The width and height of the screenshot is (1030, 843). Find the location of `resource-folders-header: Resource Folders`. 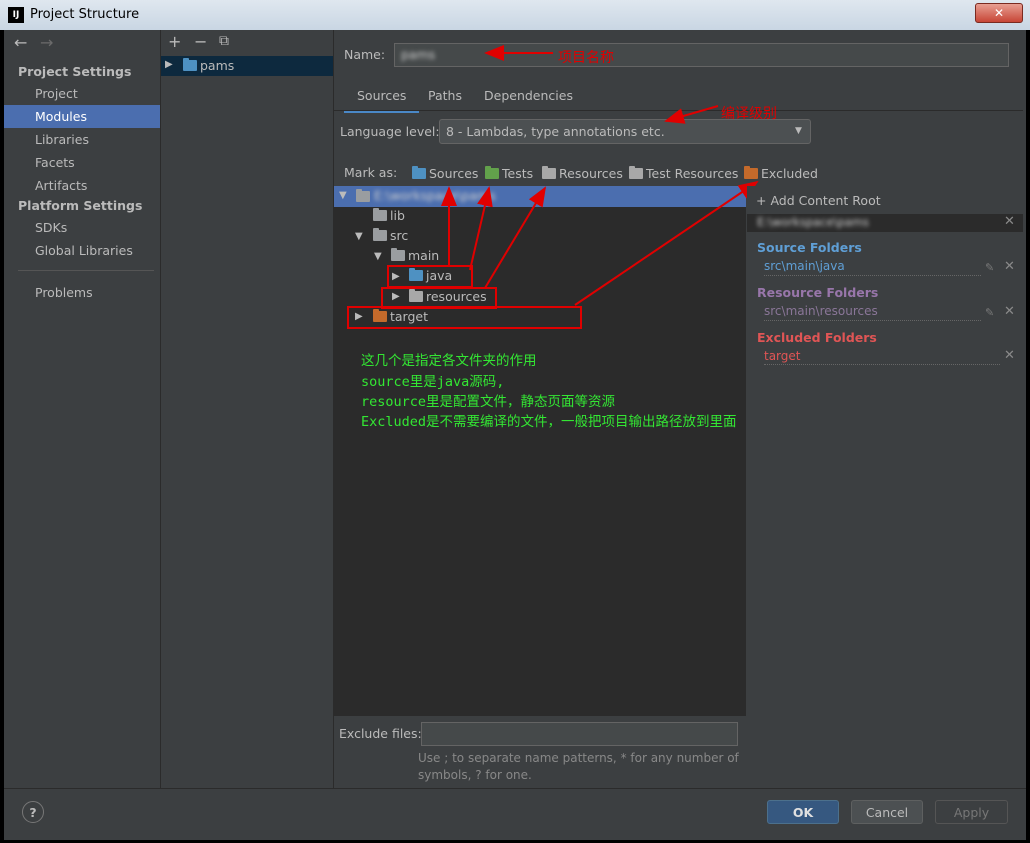

resource-folders-header: Resource Folders is located at coordinates (818, 292).